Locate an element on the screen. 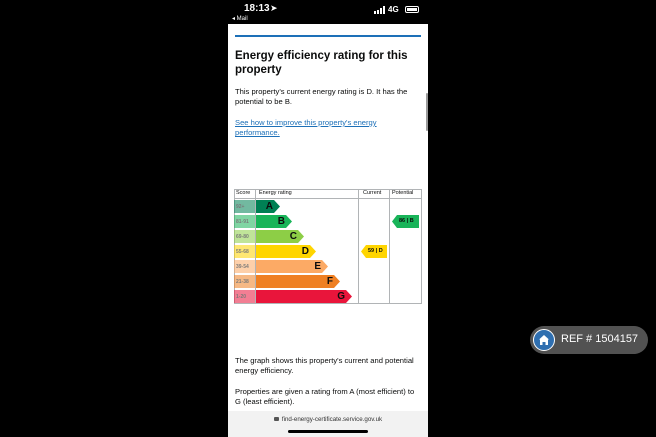 This screenshot has height=437, width=656. band-score-e: 39-54 is located at coordinates (244, 266).